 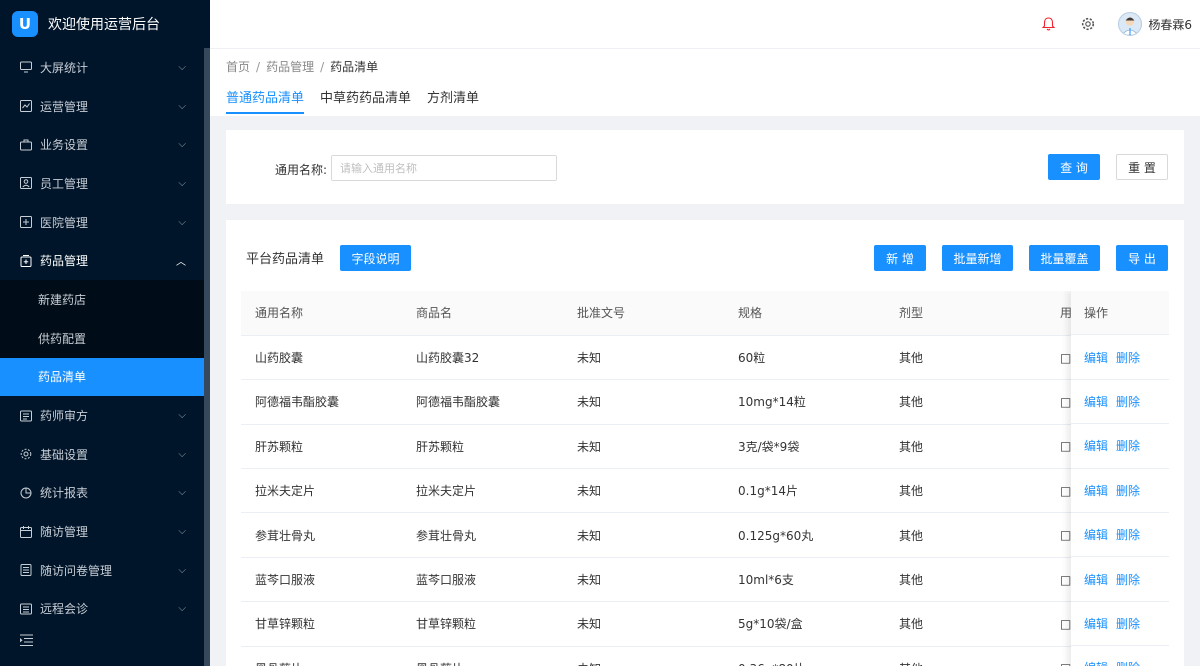 I want to click on breadcrumb-home: 首页, so click(x=238, y=67).